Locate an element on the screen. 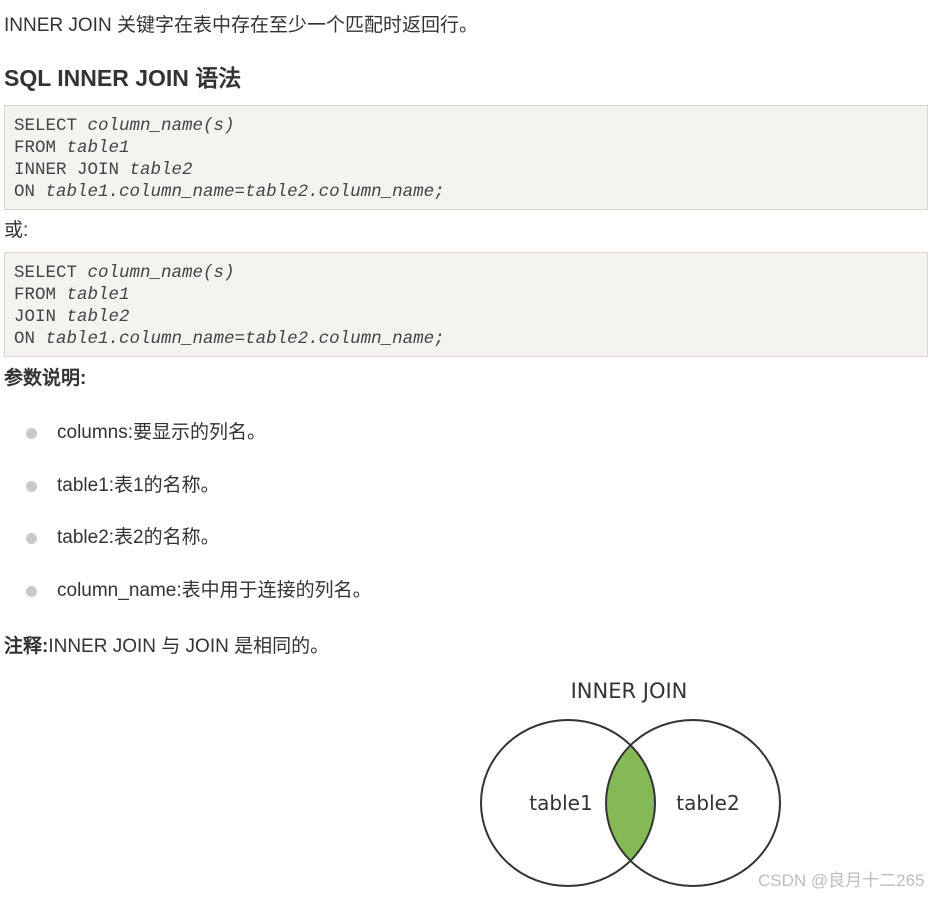 The width and height of the screenshot is (930, 897). diagram-title: INNER JOIN is located at coordinates (629, 691).